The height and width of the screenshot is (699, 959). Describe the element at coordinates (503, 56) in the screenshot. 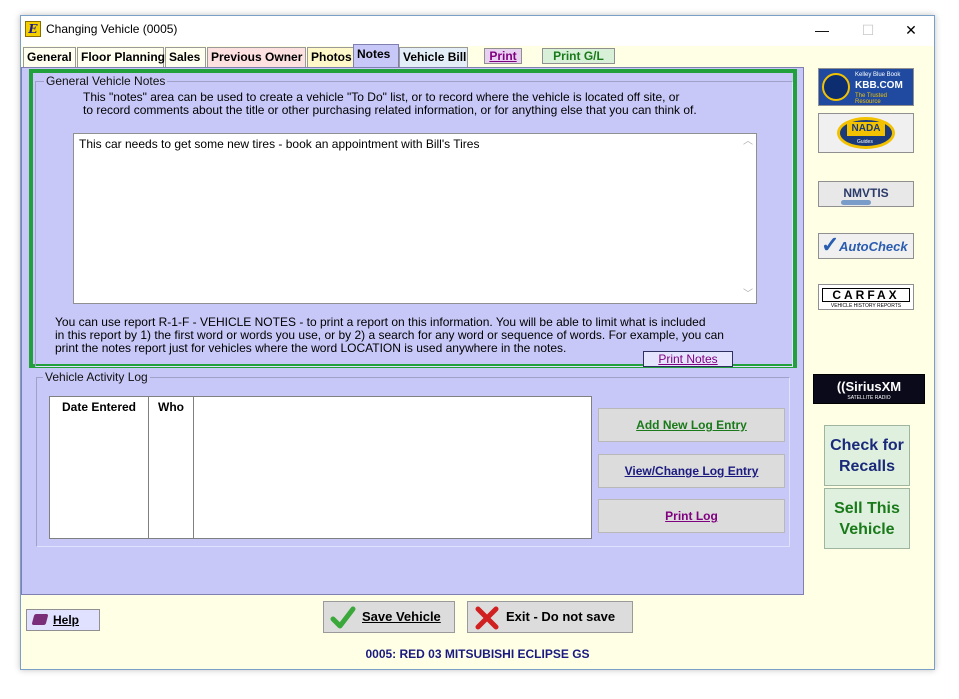

I see `print-tab-button: Print` at that location.